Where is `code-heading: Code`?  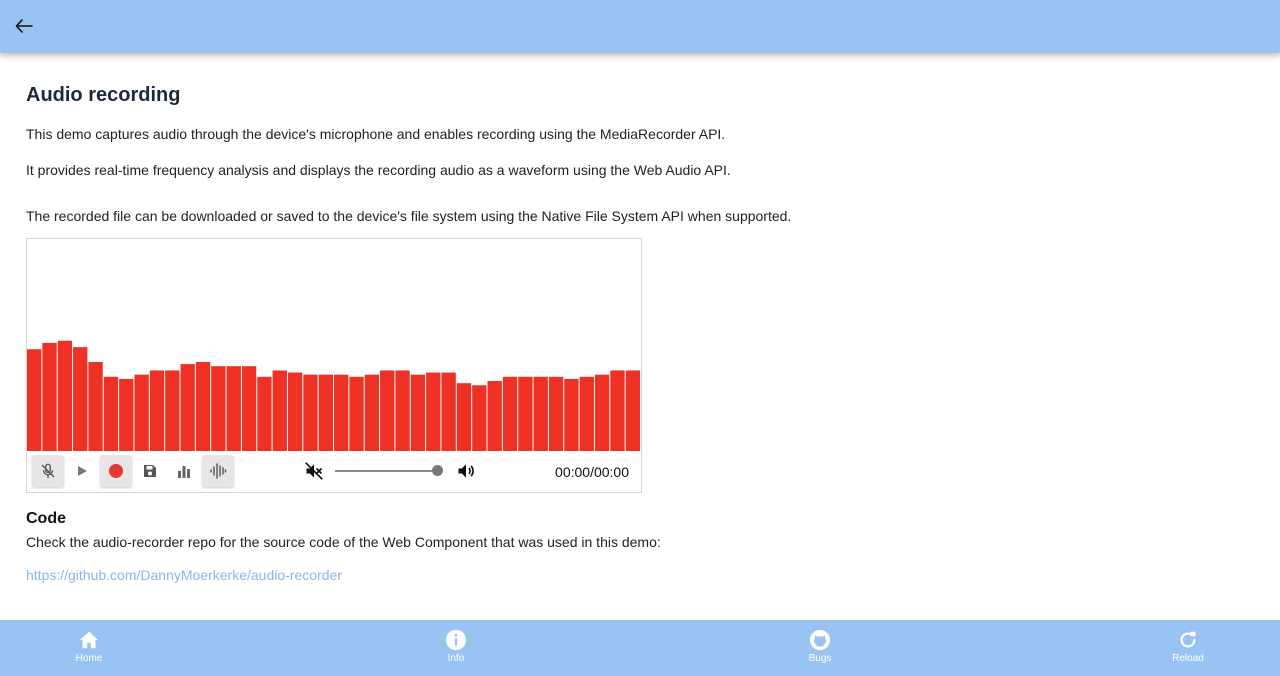 code-heading: Code is located at coordinates (46, 518).